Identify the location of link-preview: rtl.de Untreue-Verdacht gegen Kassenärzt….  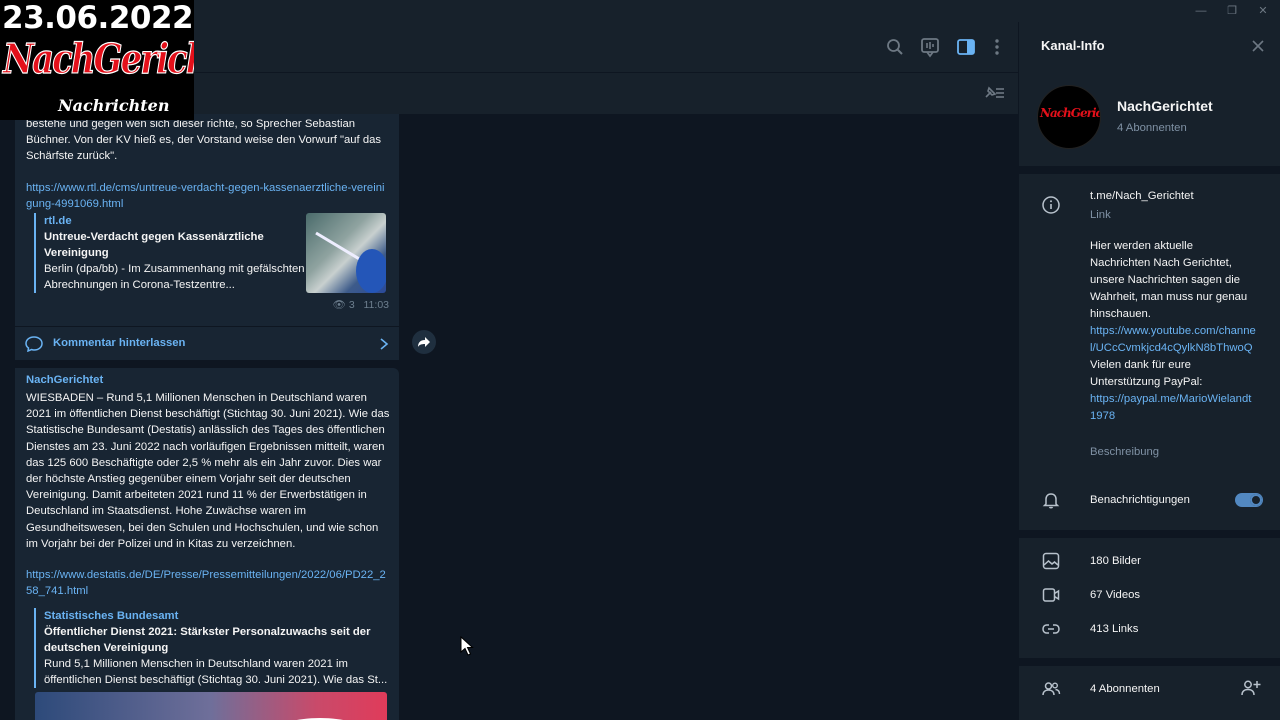
(170, 253).